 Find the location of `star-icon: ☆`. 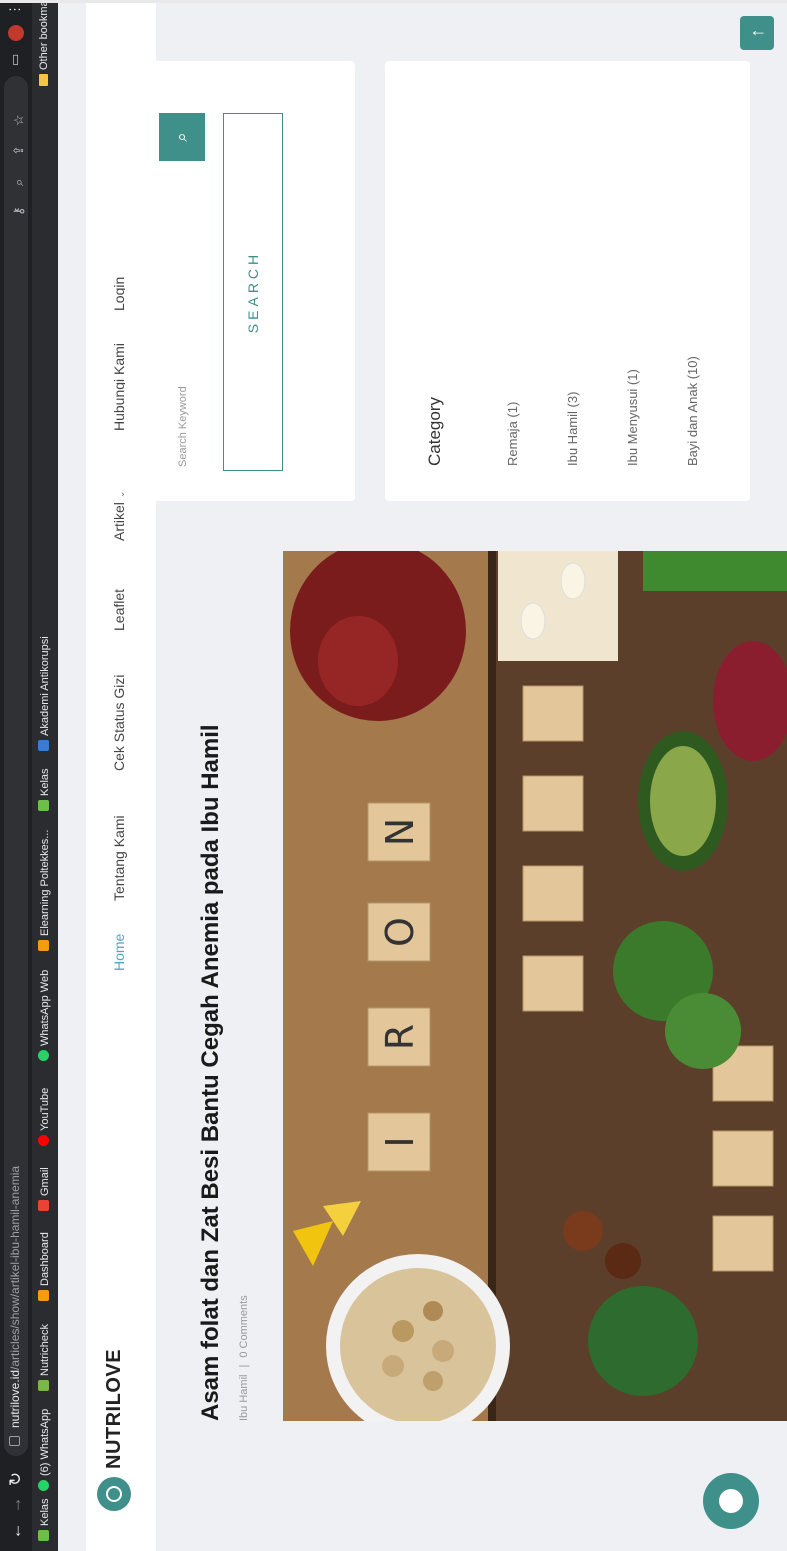

star-icon: ☆ is located at coordinates (19, 120).